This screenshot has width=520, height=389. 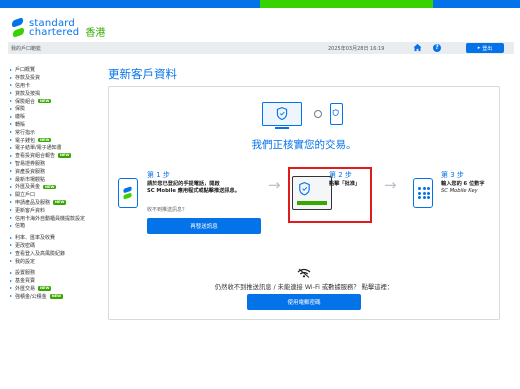 What do you see at coordinates (128, 193) in the screenshot?
I see `sc-mobile-app-icon` at bounding box center [128, 193].